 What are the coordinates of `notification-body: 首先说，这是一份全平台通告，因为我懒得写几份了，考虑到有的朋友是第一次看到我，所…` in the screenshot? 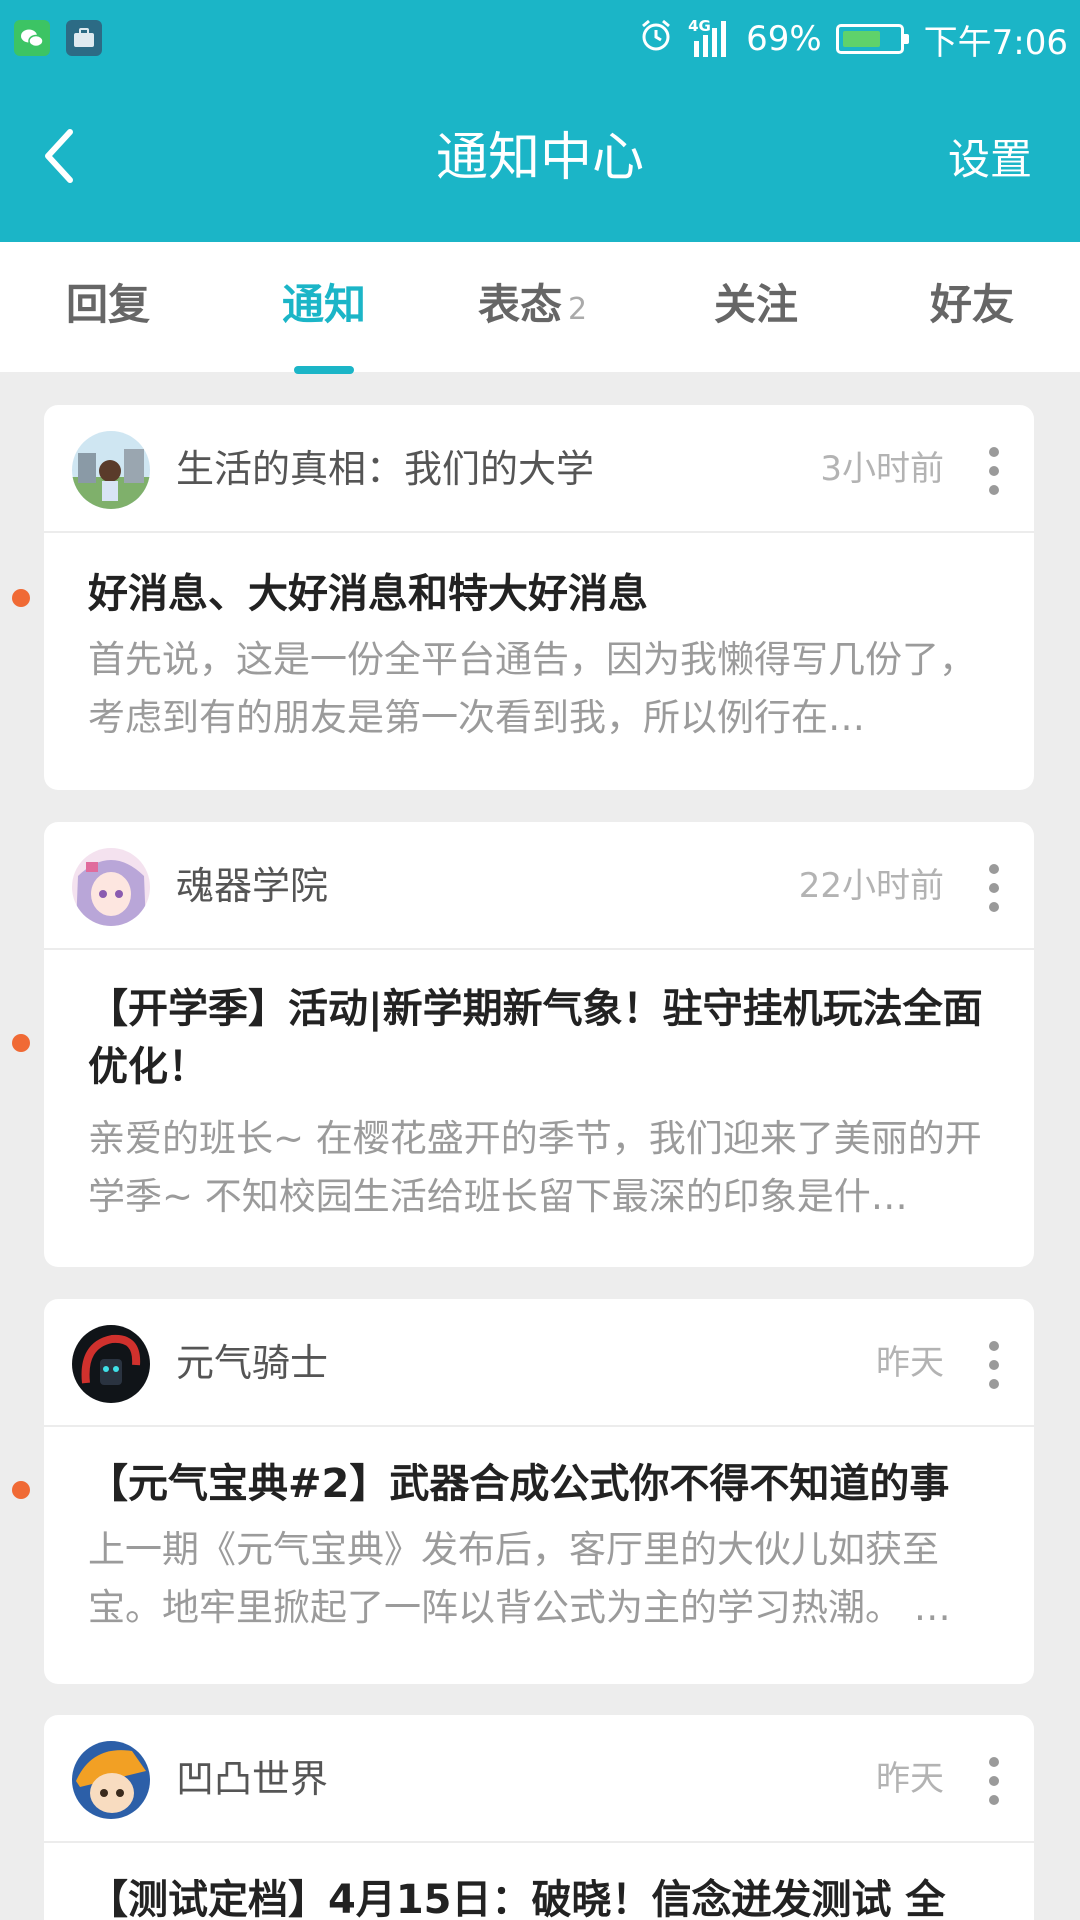 It's located at (532, 688).